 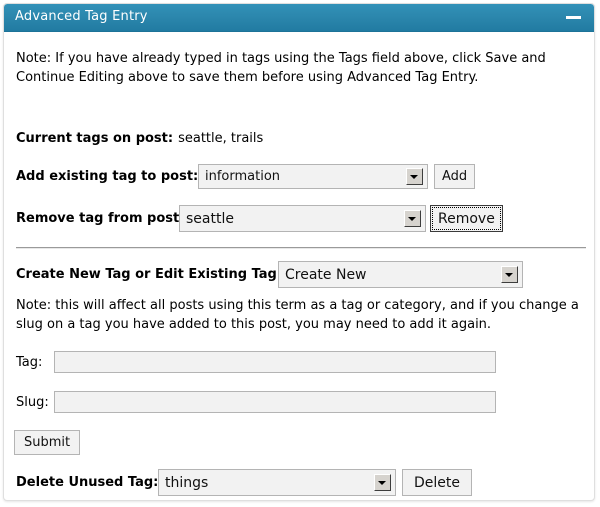 I want to click on delete-unused-tag-row: Delete Unused Tag: things Delete, so click(x=244, y=482).